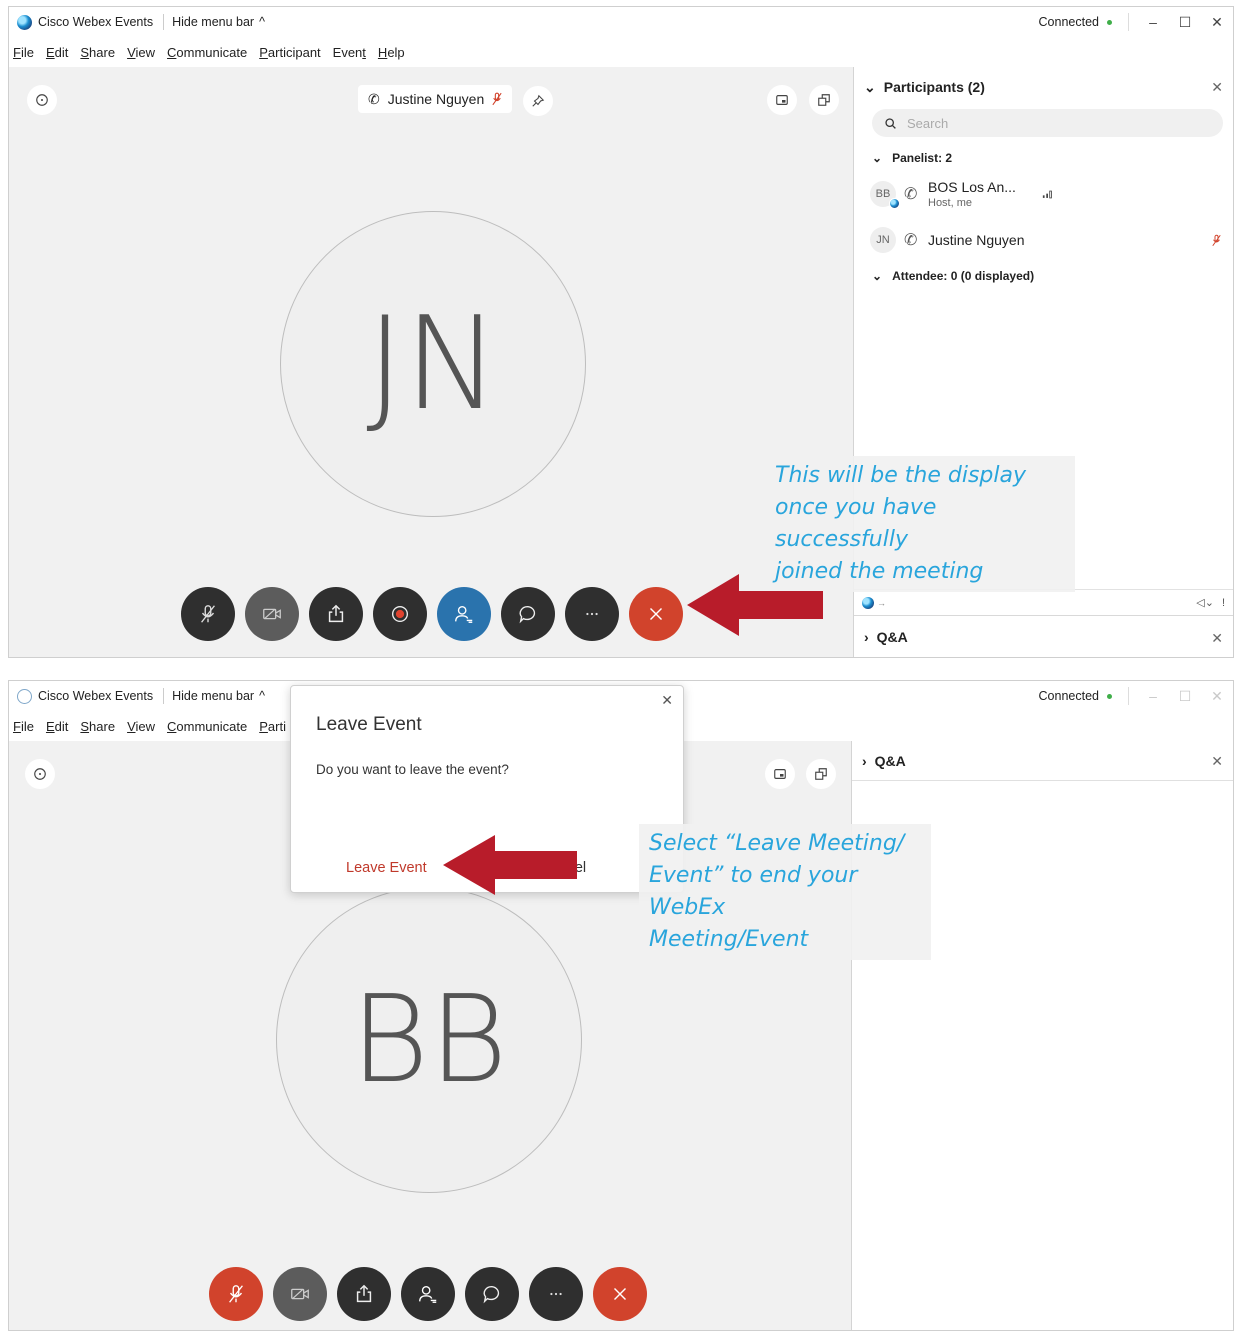 This screenshot has height=1331, width=1234. I want to click on active-speaker-name: Justine Nguyen, so click(436, 99).